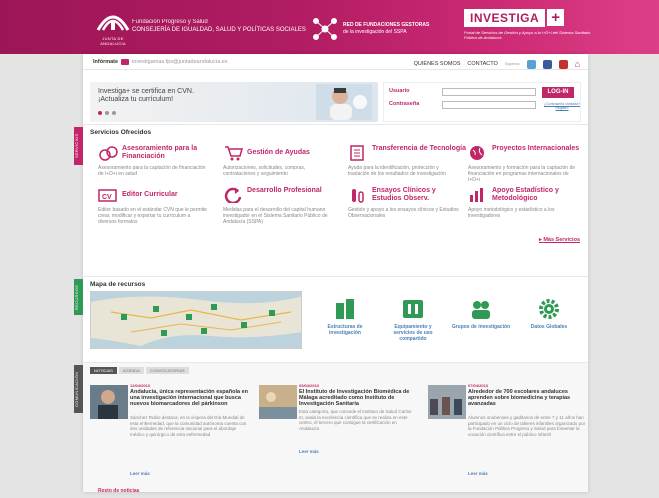 The width and height of the screenshot is (659, 498). I want to click on org-line-1: Fundación Progreso y Salud, so click(170, 22).